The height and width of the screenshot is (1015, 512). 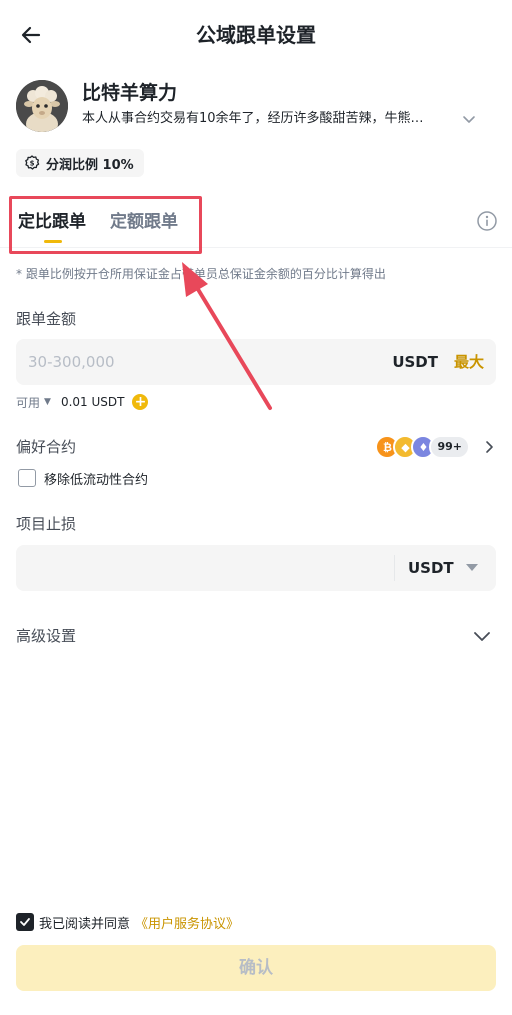 What do you see at coordinates (46, 319) in the screenshot?
I see `amount-label: 跟单金额` at bounding box center [46, 319].